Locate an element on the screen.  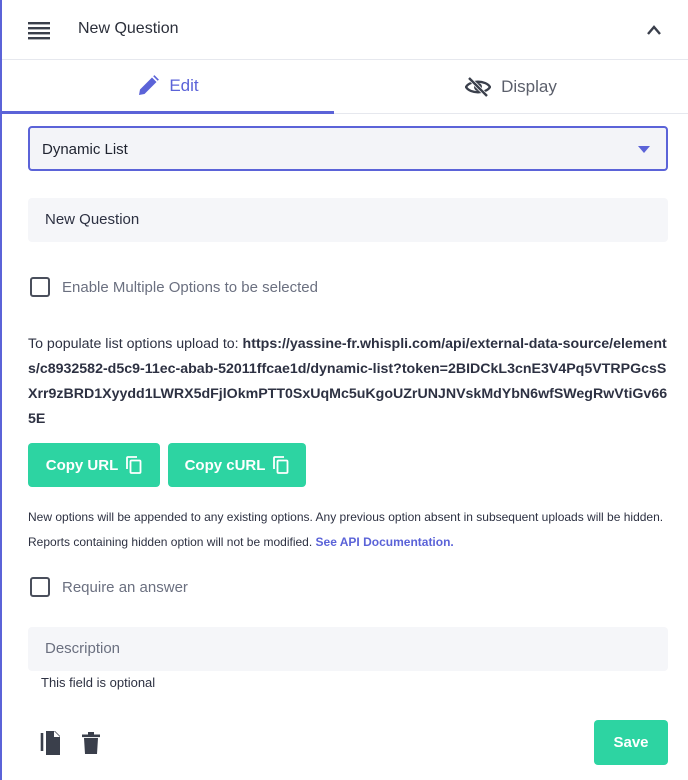
save-button: Save is located at coordinates (631, 742).